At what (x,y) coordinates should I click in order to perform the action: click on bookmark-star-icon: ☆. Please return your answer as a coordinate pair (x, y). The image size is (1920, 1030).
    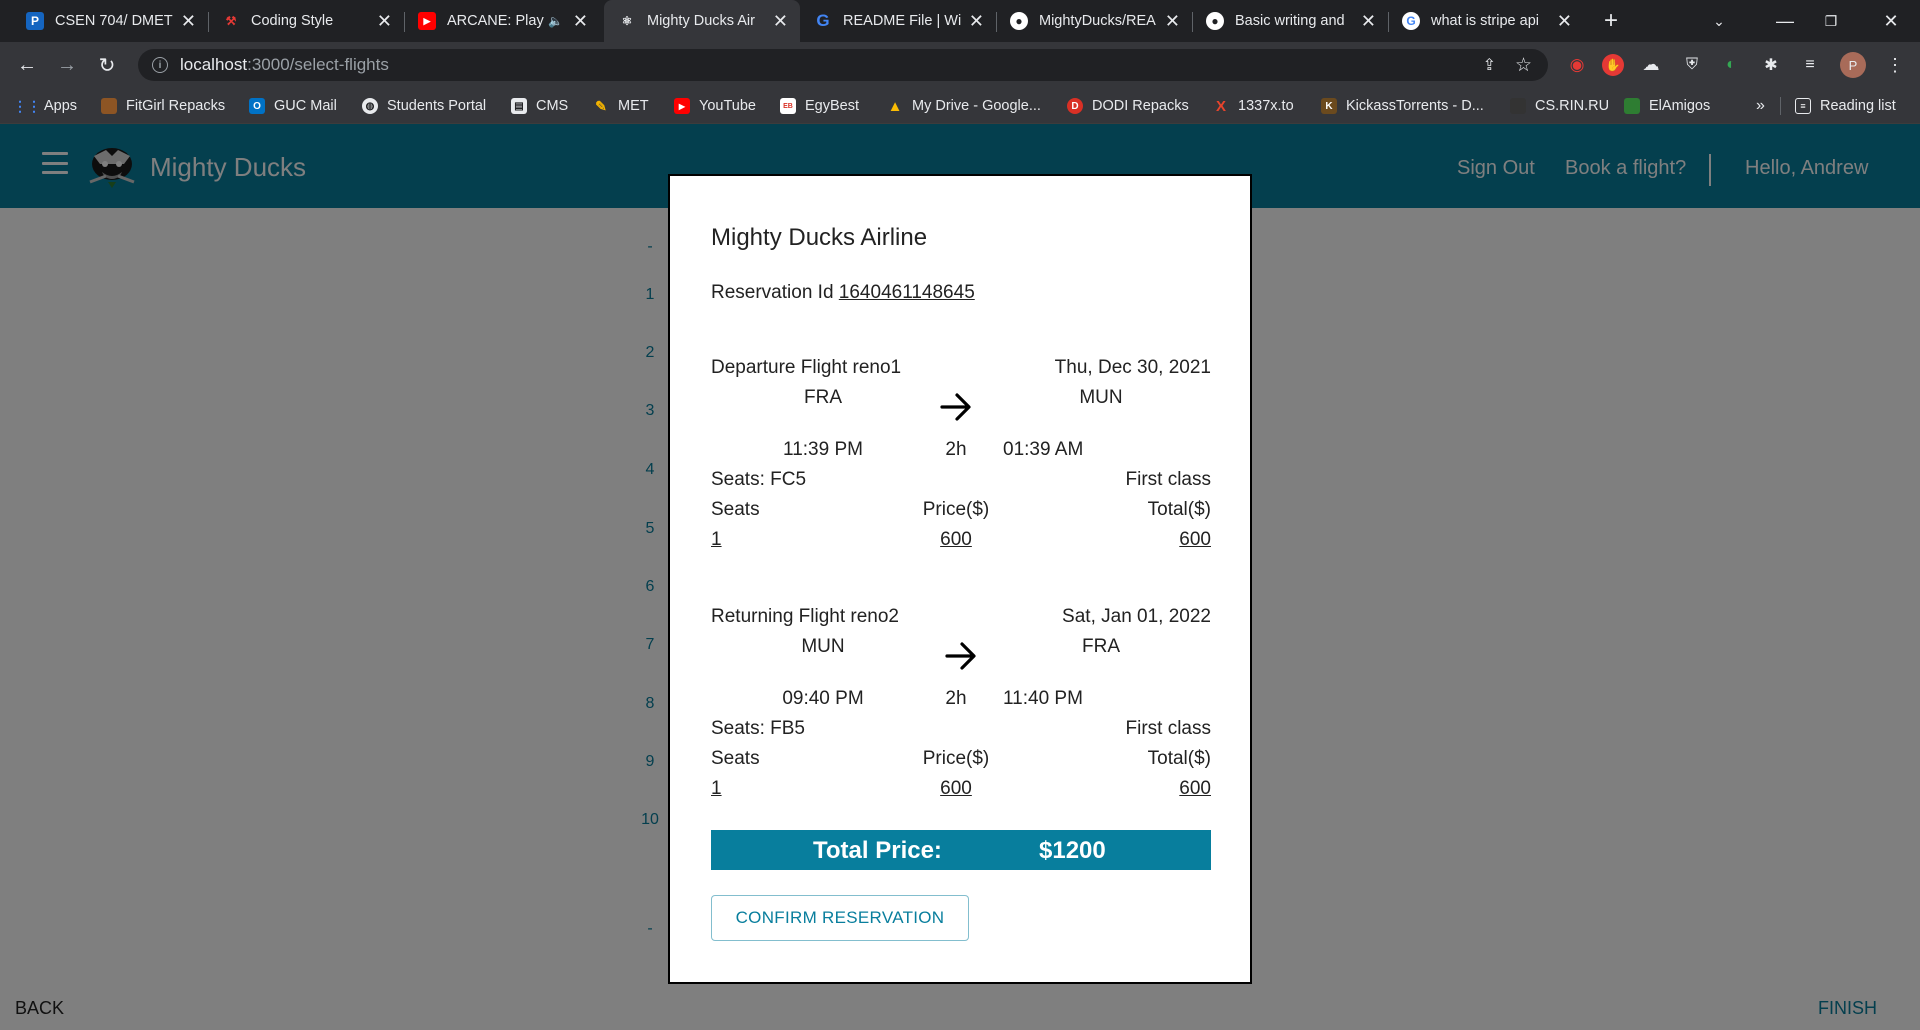
    Looking at the image, I should click on (1523, 65).